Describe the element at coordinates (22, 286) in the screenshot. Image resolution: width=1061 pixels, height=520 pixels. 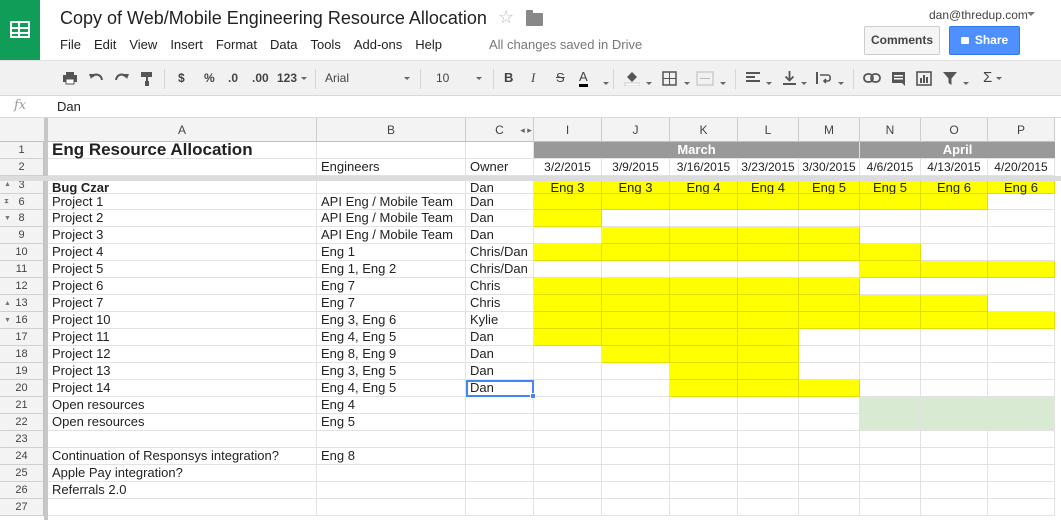
I see `row-header-12: 12` at that location.